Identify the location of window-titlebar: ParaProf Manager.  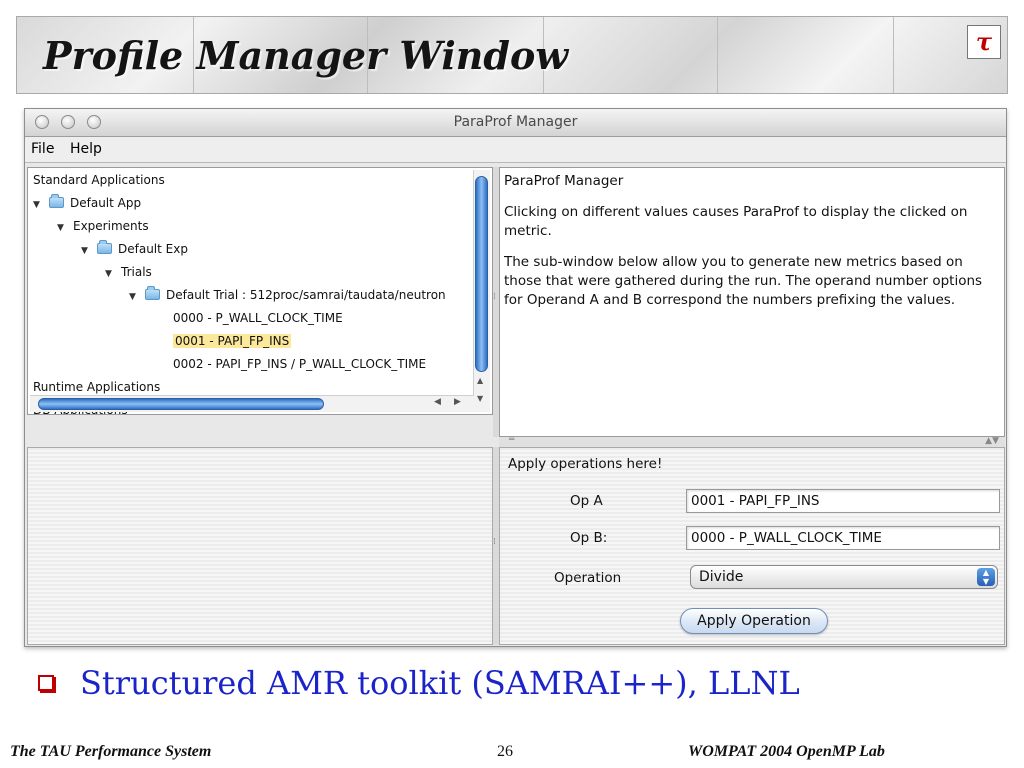
(515, 123).